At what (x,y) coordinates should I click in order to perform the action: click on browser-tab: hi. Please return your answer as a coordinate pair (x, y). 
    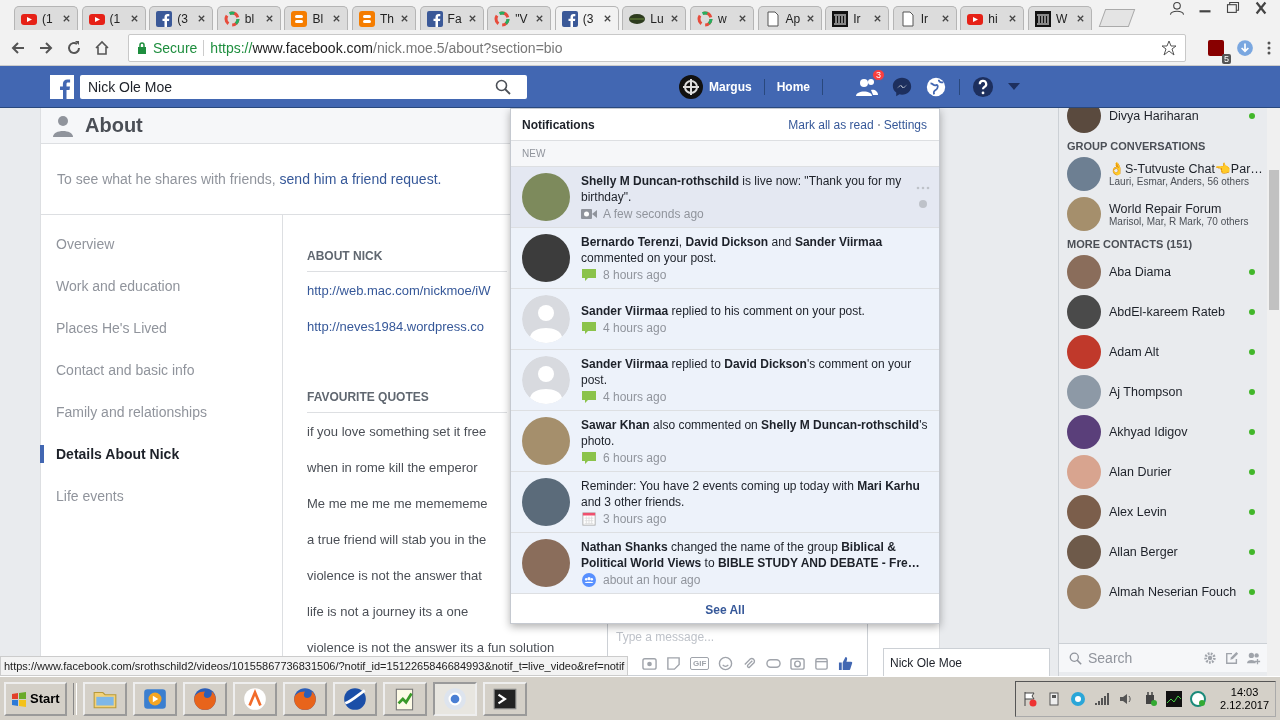
    Looking at the image, I should click on (992, 18).